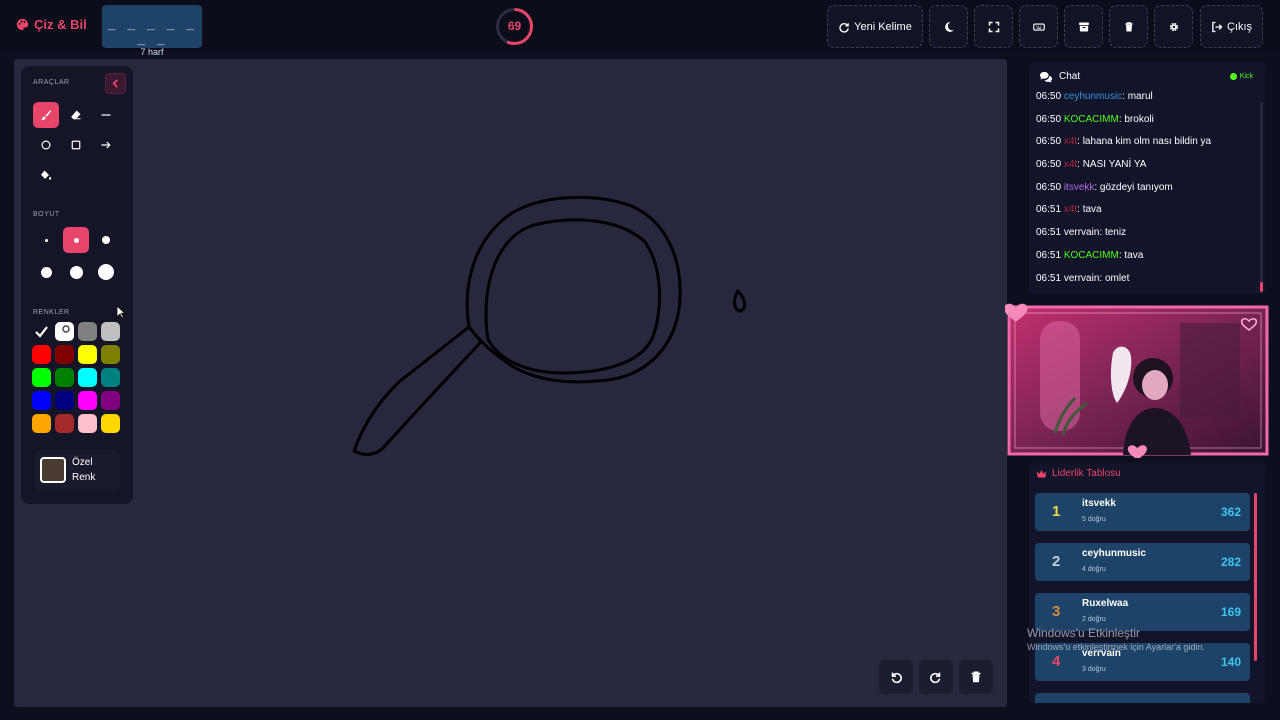  I want to click on gear-icon, so click(1173, 26).